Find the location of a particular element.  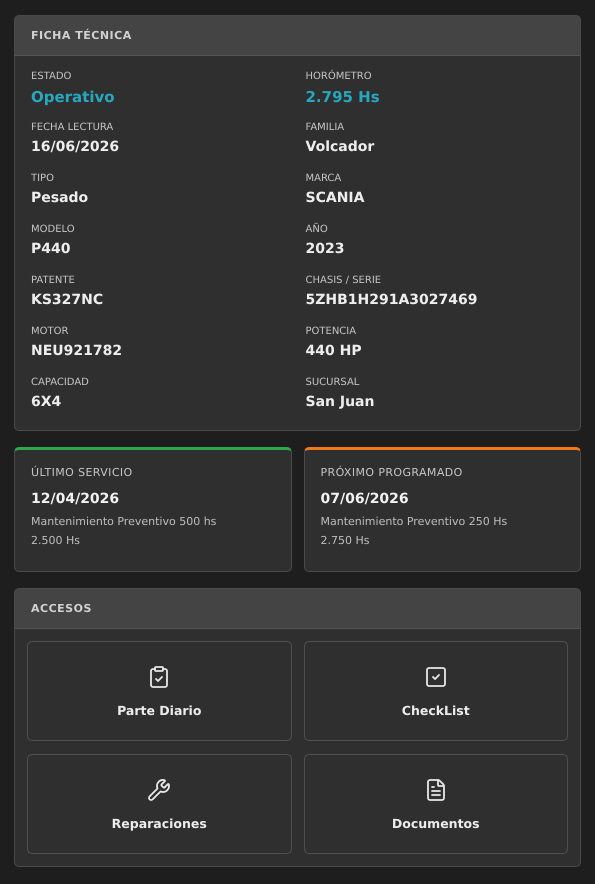

checkbox-icon is located at coordinates (436, 676).